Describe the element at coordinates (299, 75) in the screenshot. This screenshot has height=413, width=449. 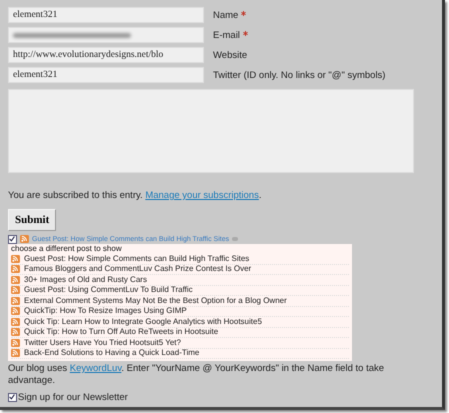
I see `field-label: Twitter (ID only. No links or "@" symbols)` at that location.